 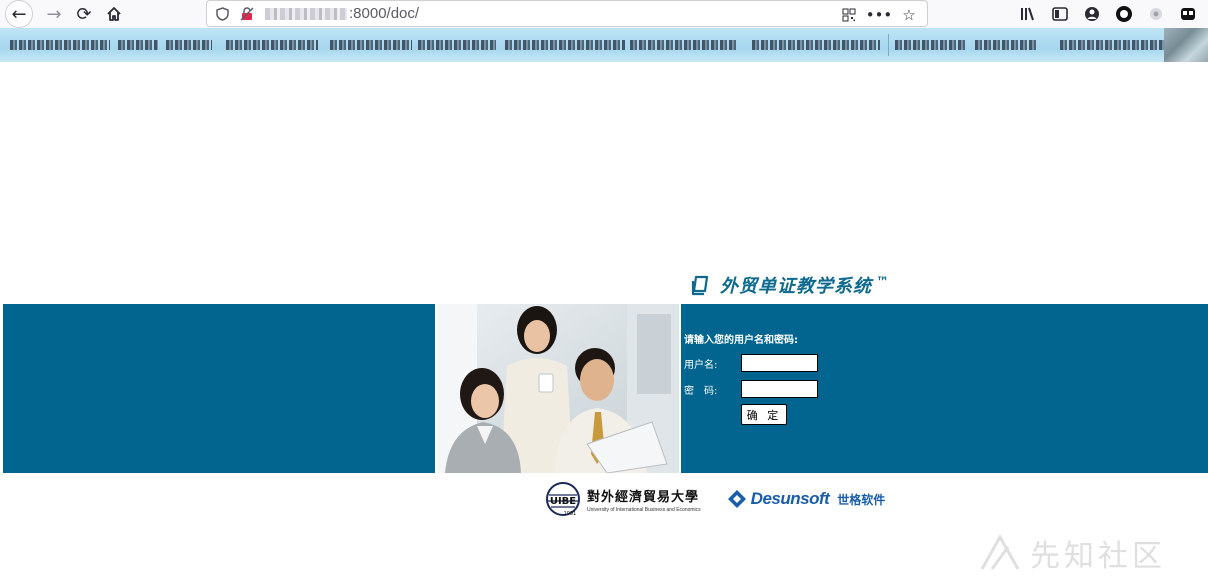 I want to click on trademark-symbol: ™, so click(x=882, y=282).